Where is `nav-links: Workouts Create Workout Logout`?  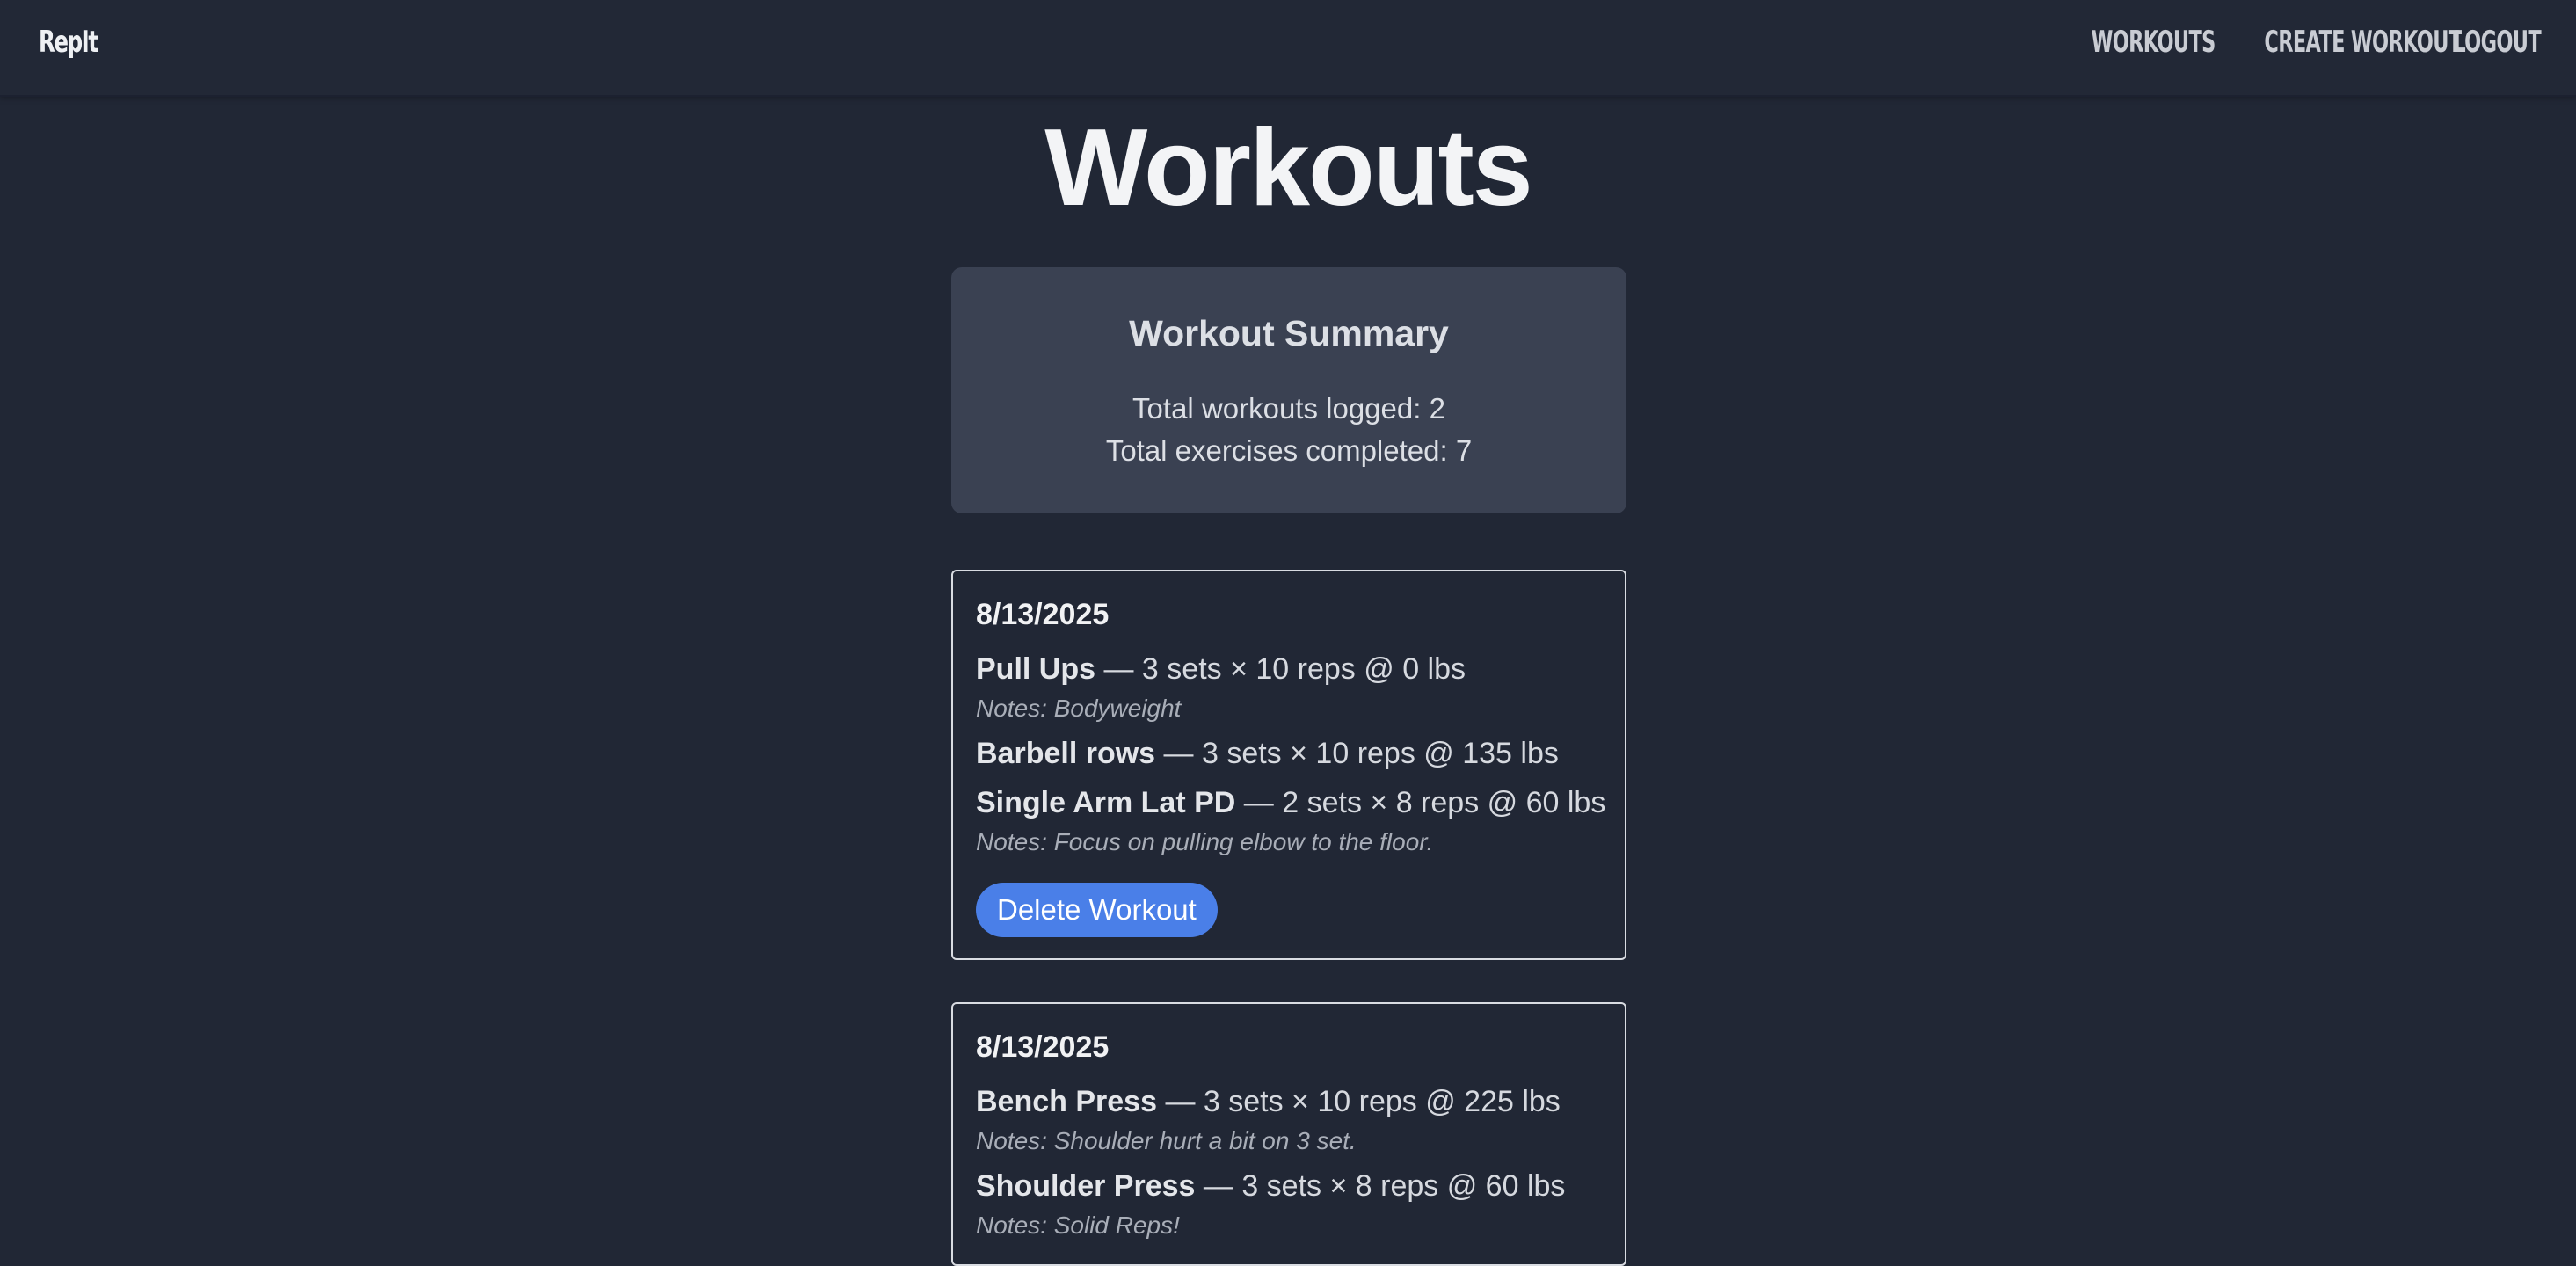 nav-links: Workouts Create Workout Logout is located at coordinates (2315, 42).